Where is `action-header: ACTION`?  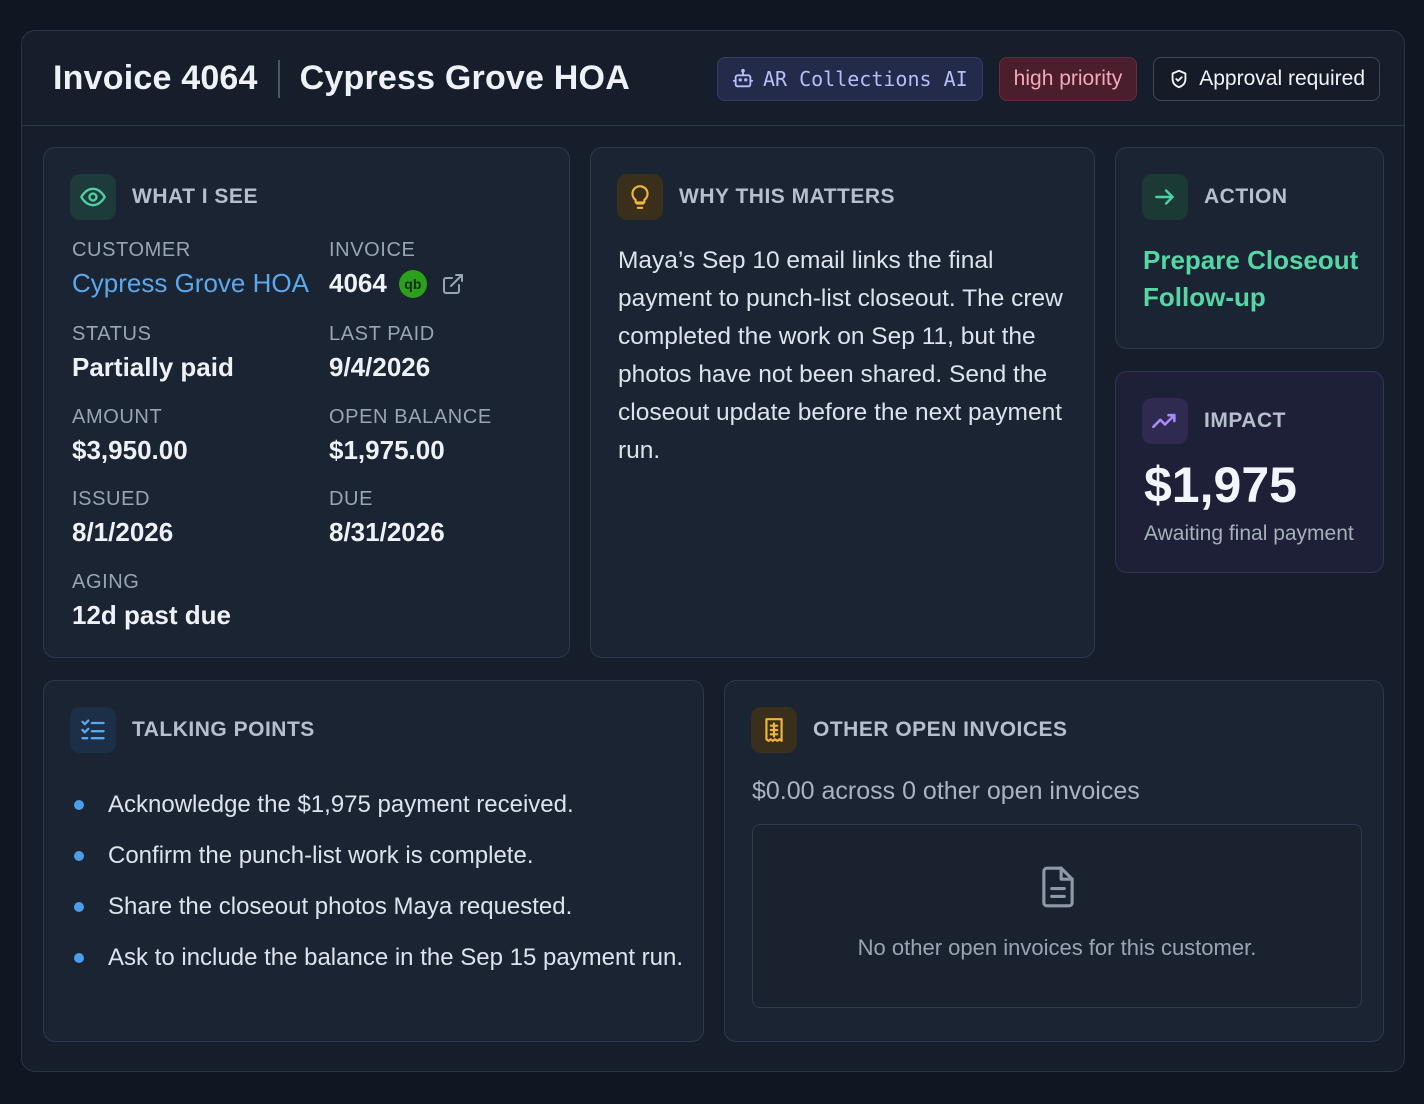
action-header: ACTION is located at coordinates (1215, 197).